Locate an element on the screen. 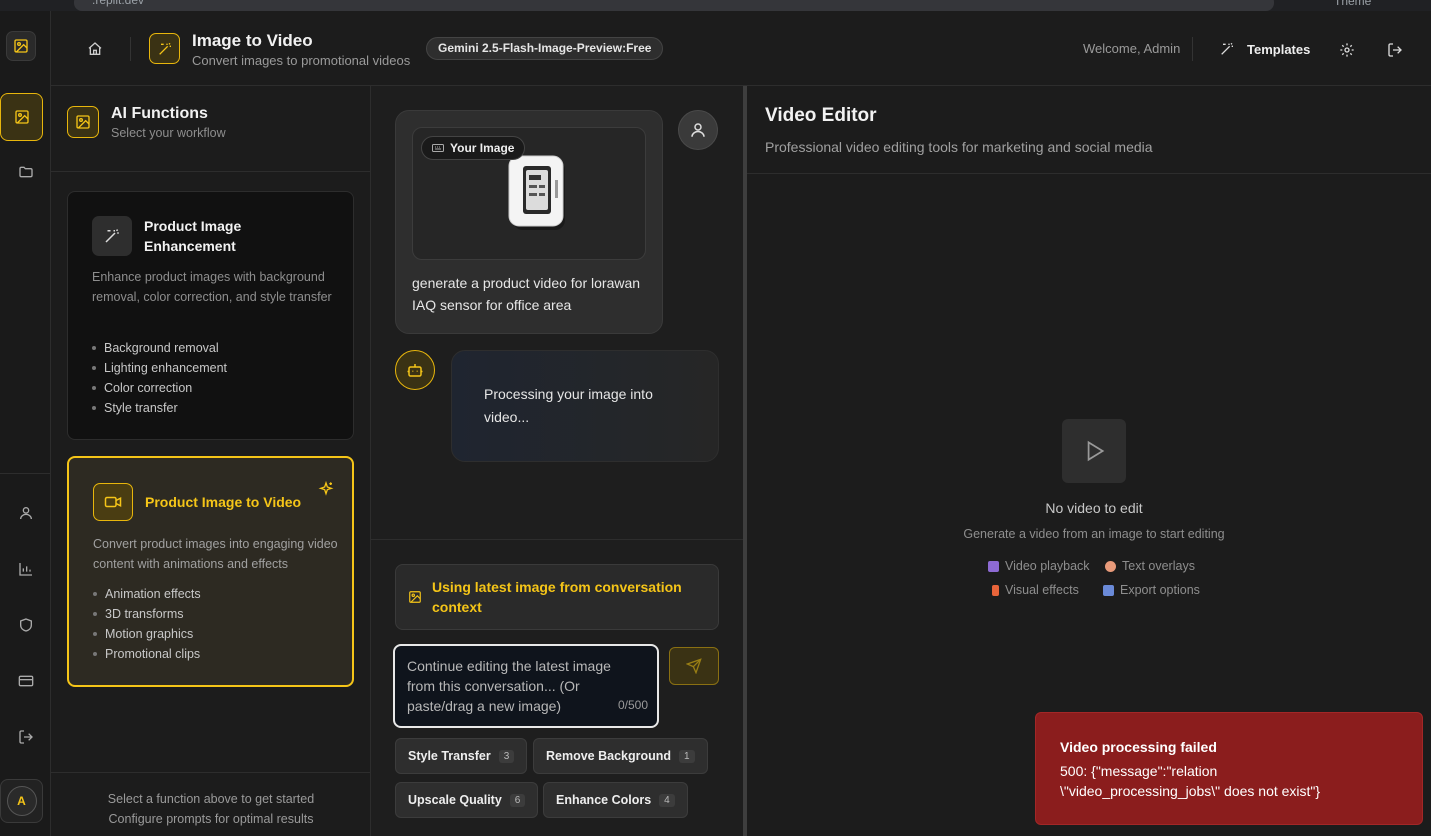 This screenshot has width=1431, height=836. templates-button: Templates is located at coordinates (1264, 49).